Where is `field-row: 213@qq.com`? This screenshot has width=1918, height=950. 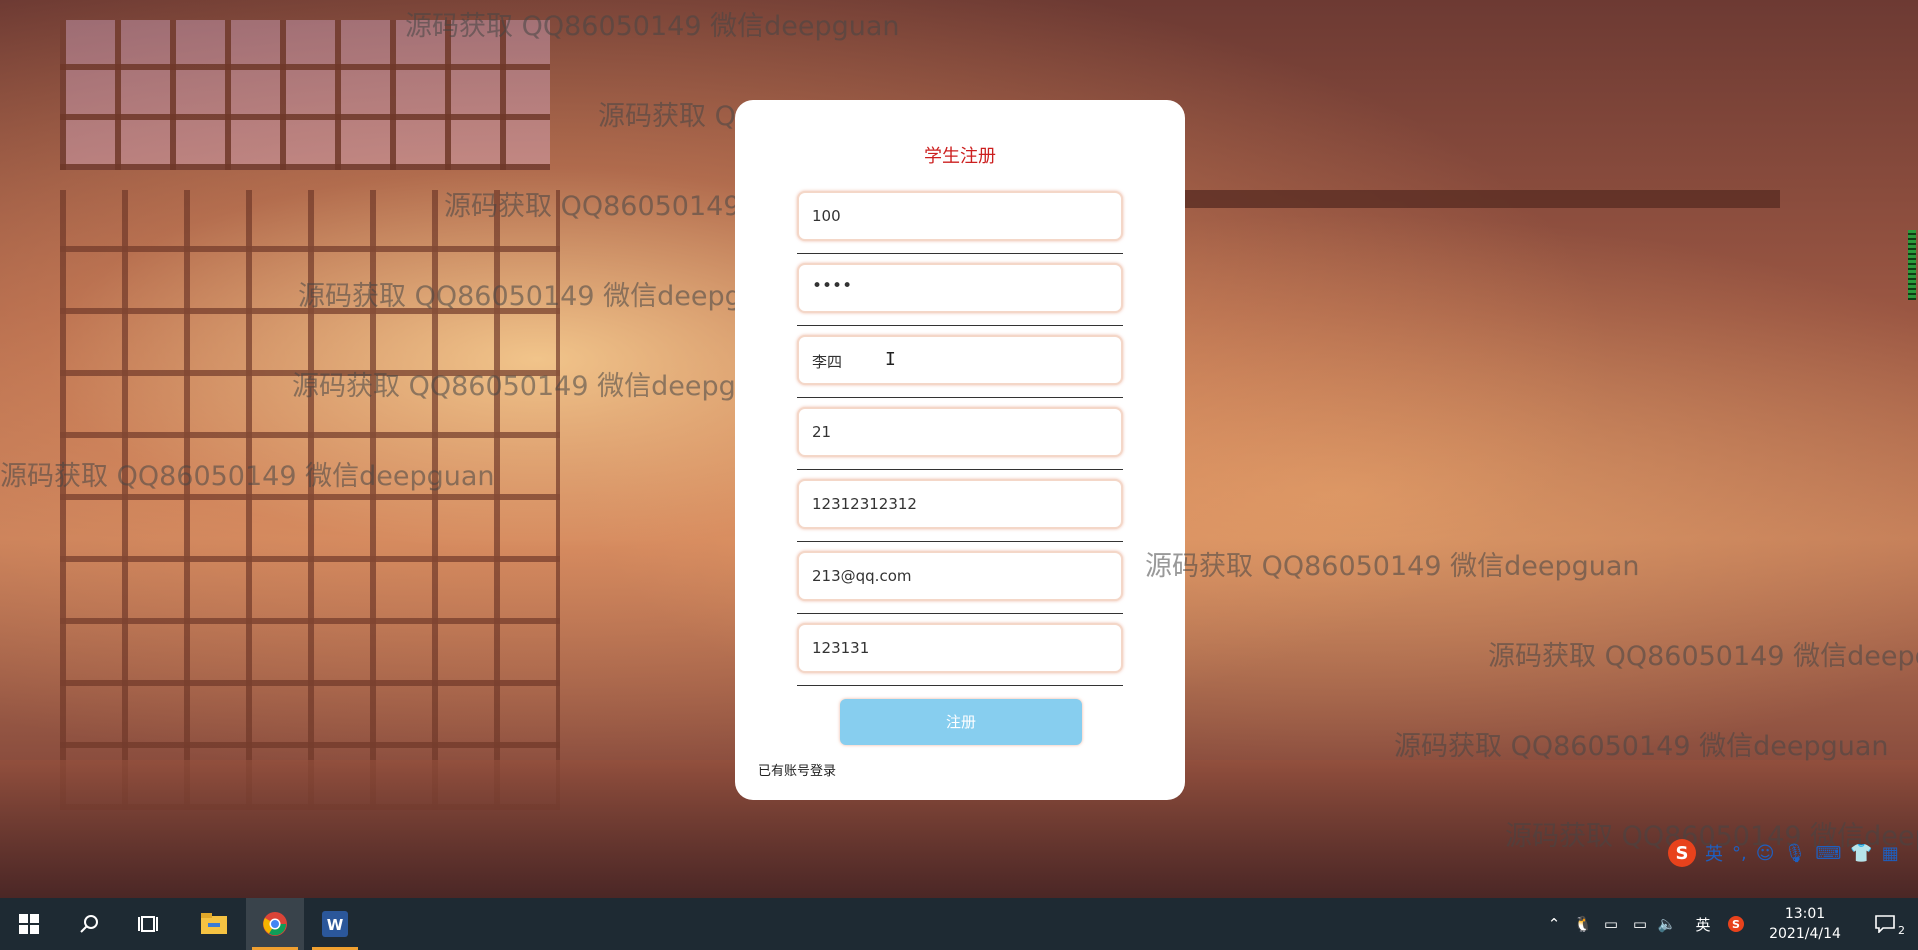
field-row: 213@qq.com is located at coordinates (960, 582).